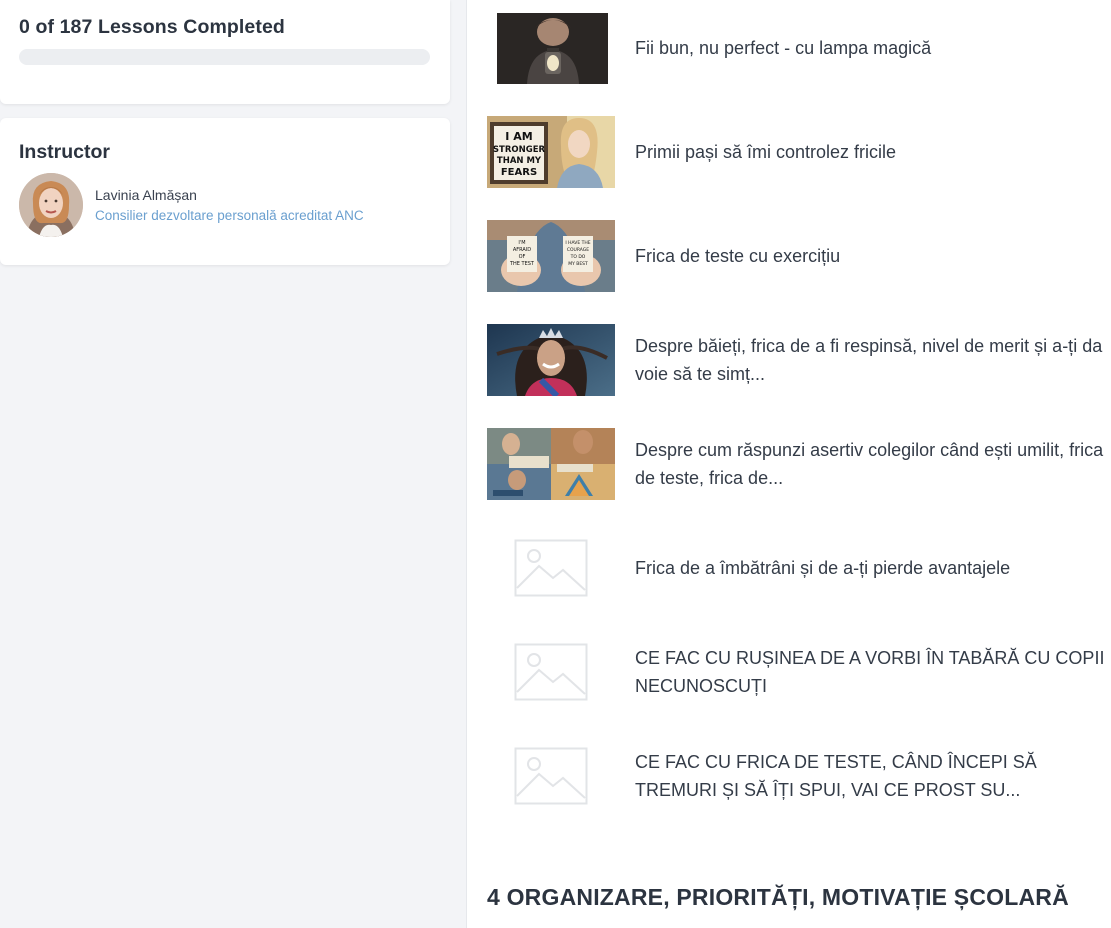 The height and width of the screenshot is (928, 1111). What do you see at coordinates (522, 250) in the screenshot?
I see `svg-text: AFRAID` at bounding box center [522, 250].